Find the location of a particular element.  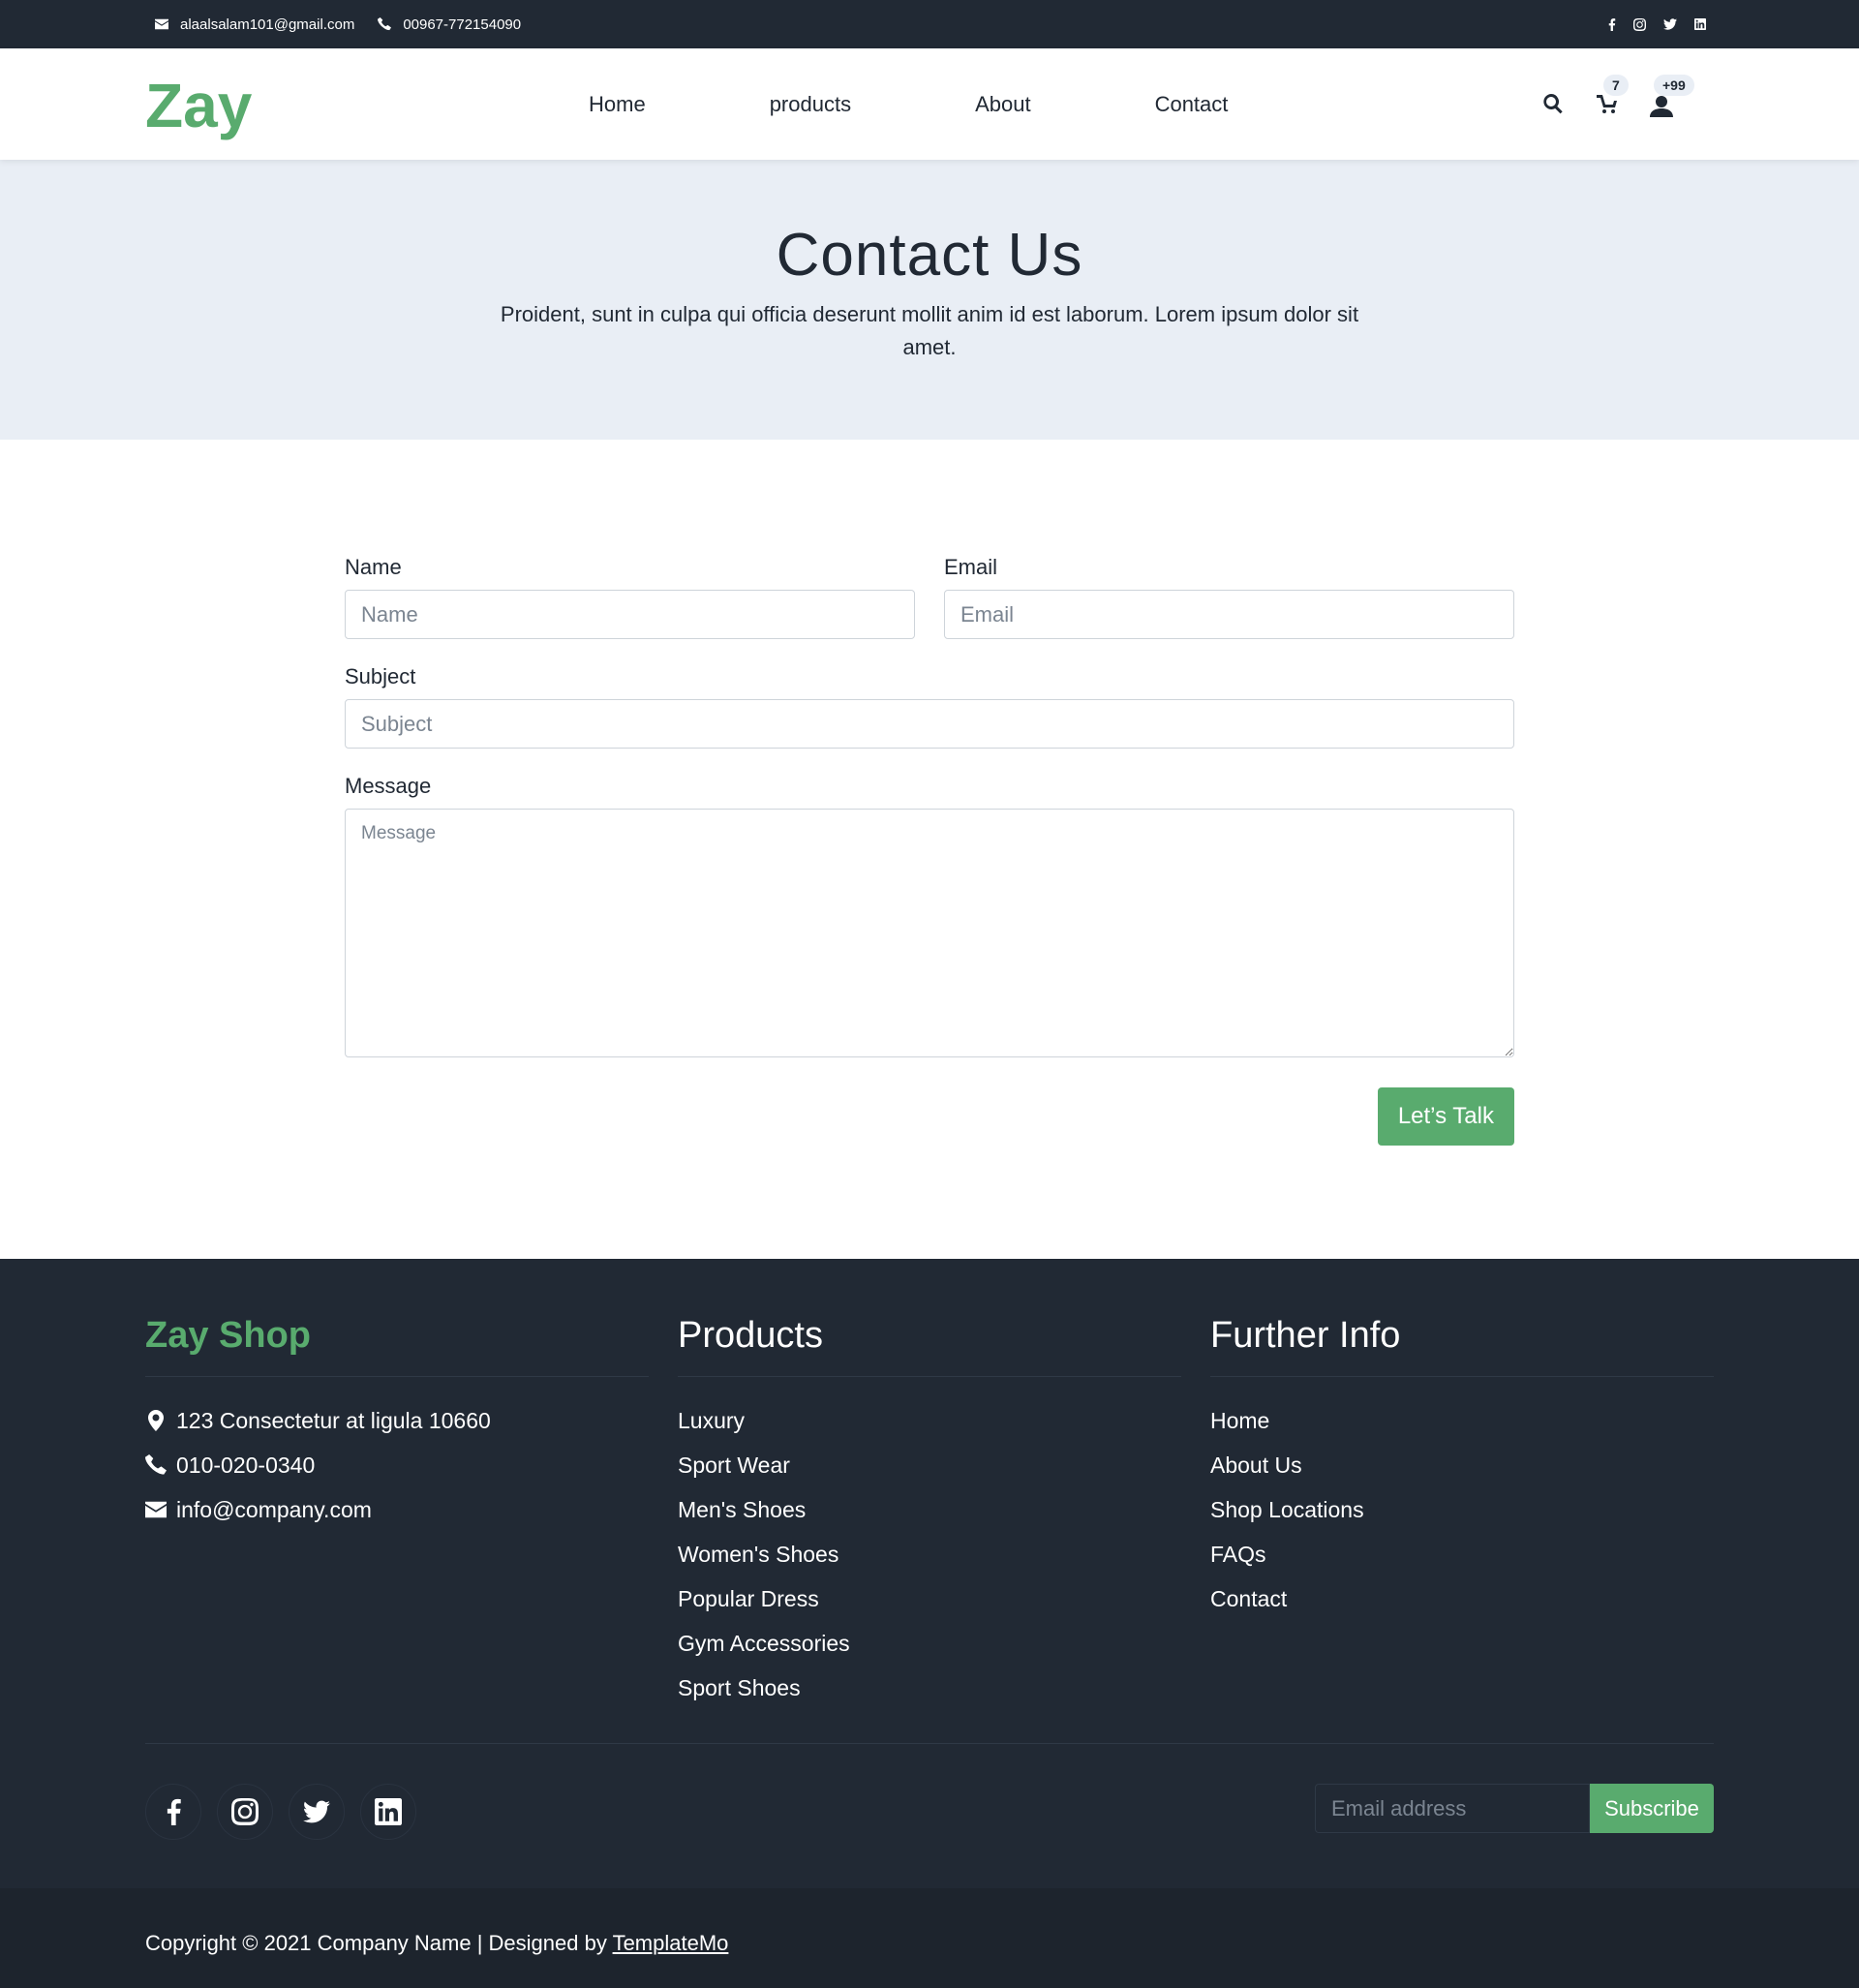

footer-instagram-button is located at coordinates (245, 1812).